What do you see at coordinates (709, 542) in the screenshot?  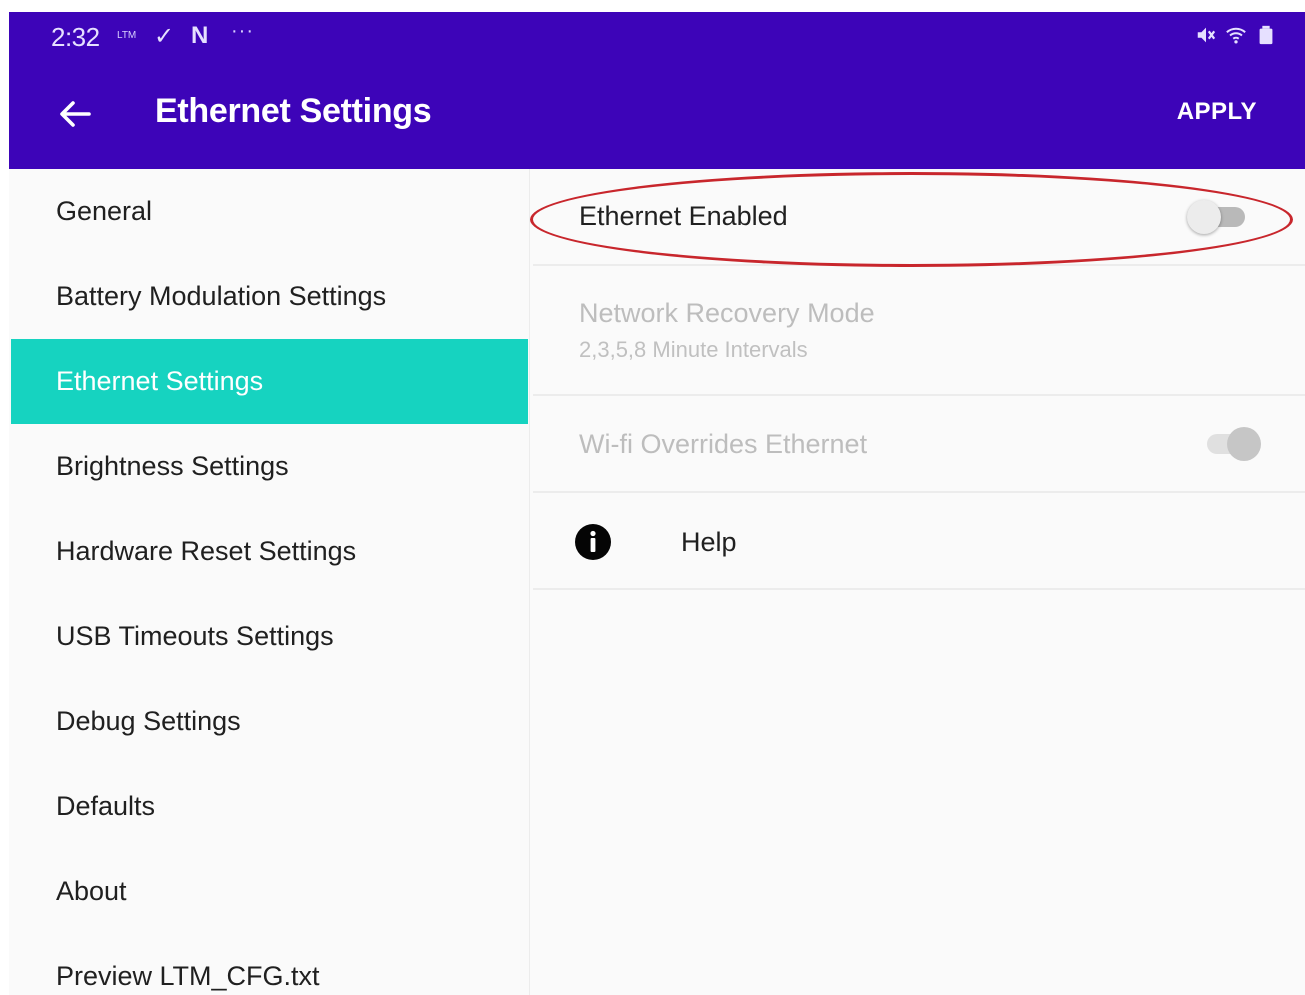 I see `help-label: Help` at bounding box center [709, 542].